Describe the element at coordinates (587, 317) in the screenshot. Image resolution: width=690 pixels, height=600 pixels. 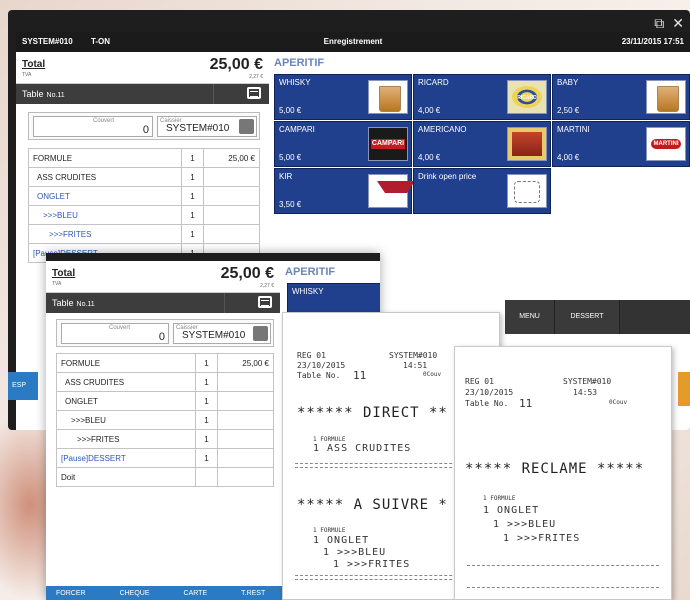
I see `dessert-button: DESSERT` at that location.